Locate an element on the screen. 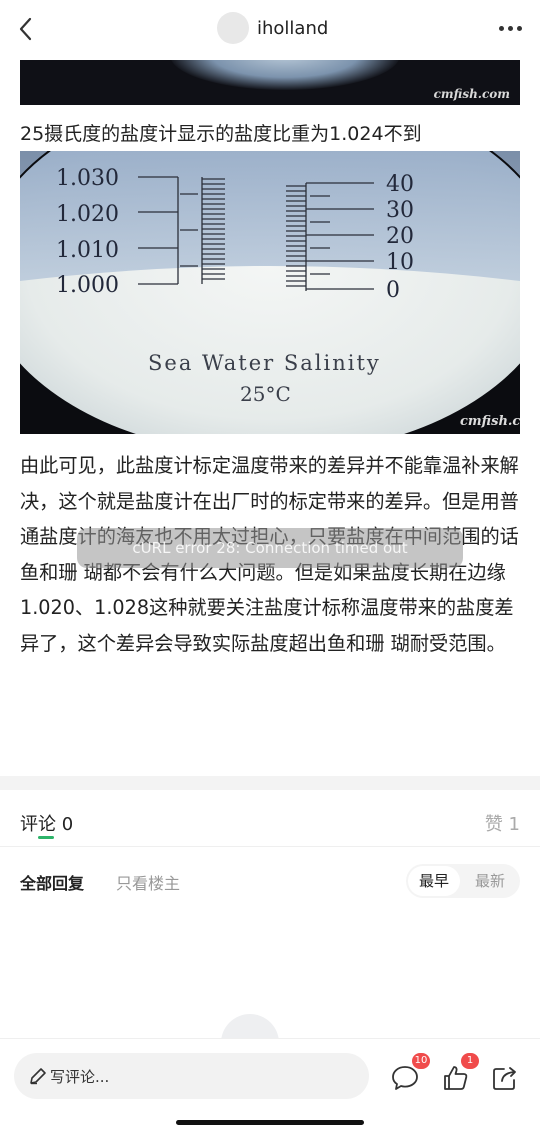  sg-tick-label: 1.020 is located at coordinates (87, 214).